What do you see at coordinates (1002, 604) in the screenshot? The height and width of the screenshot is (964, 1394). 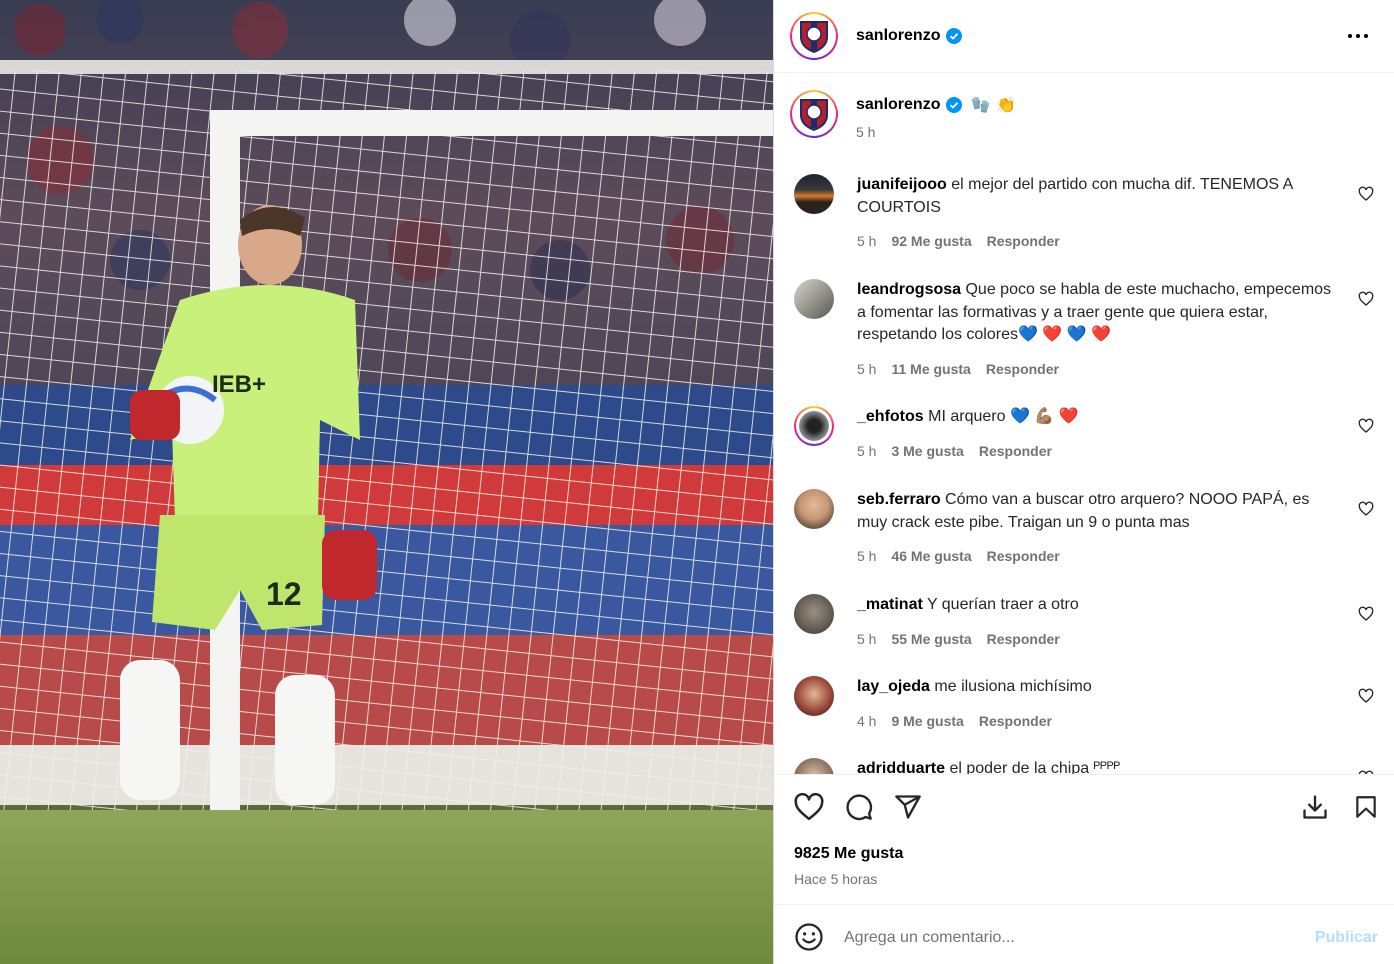 I see `comment-text: Y querían traer a otro` at bounding box center [1002, 604].